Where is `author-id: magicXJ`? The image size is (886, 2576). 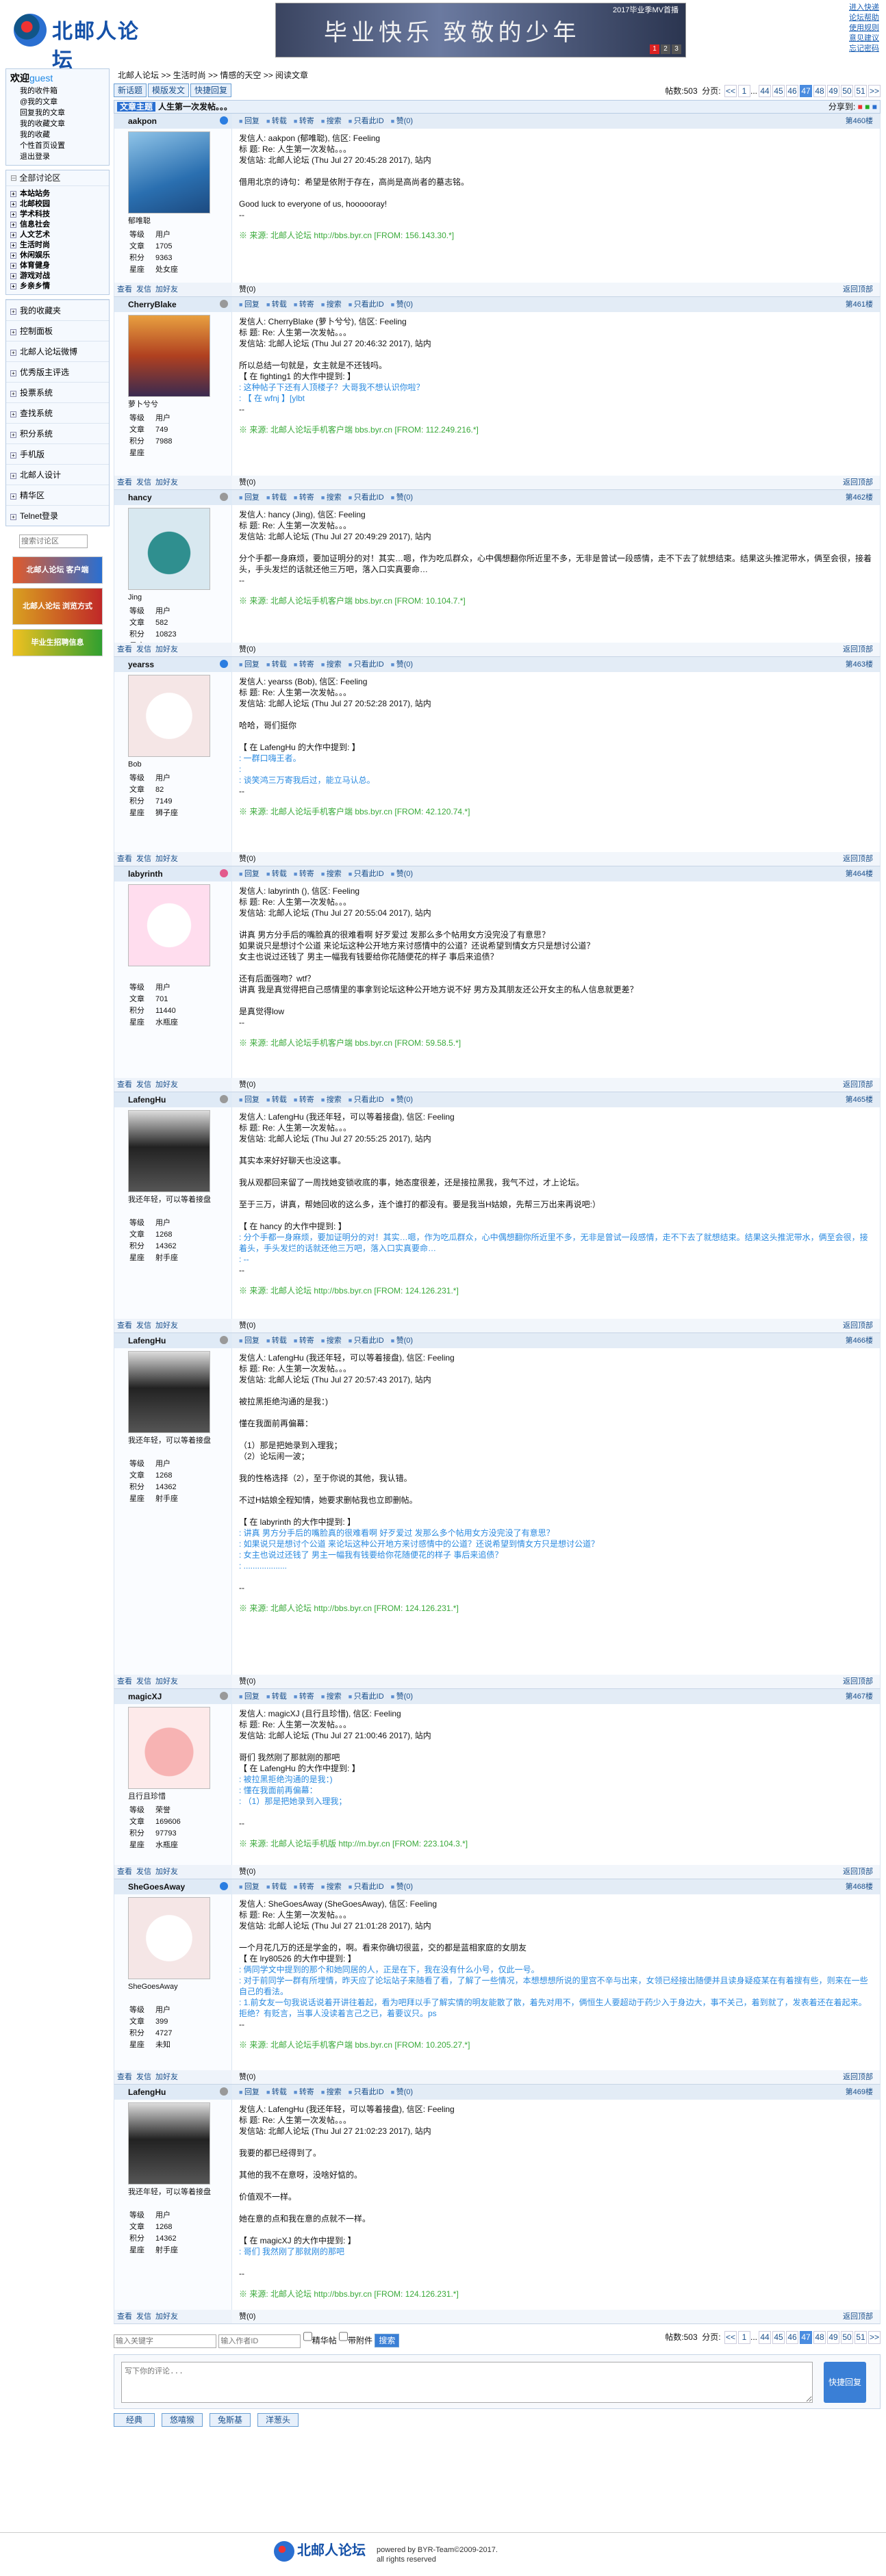 author-id: magicXJ is located at coordinates (145, 1696).